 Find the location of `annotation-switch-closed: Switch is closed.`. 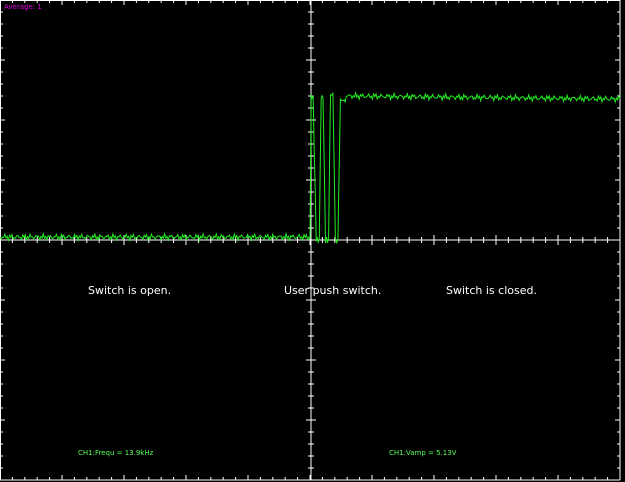

annotation-switch-closed: Switch is closed. is located at coordinates (491, 290).